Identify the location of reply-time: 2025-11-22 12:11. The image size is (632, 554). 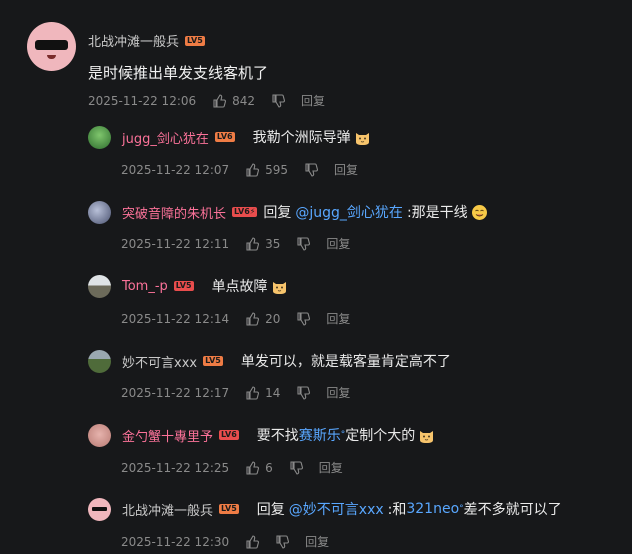
(175, 243).